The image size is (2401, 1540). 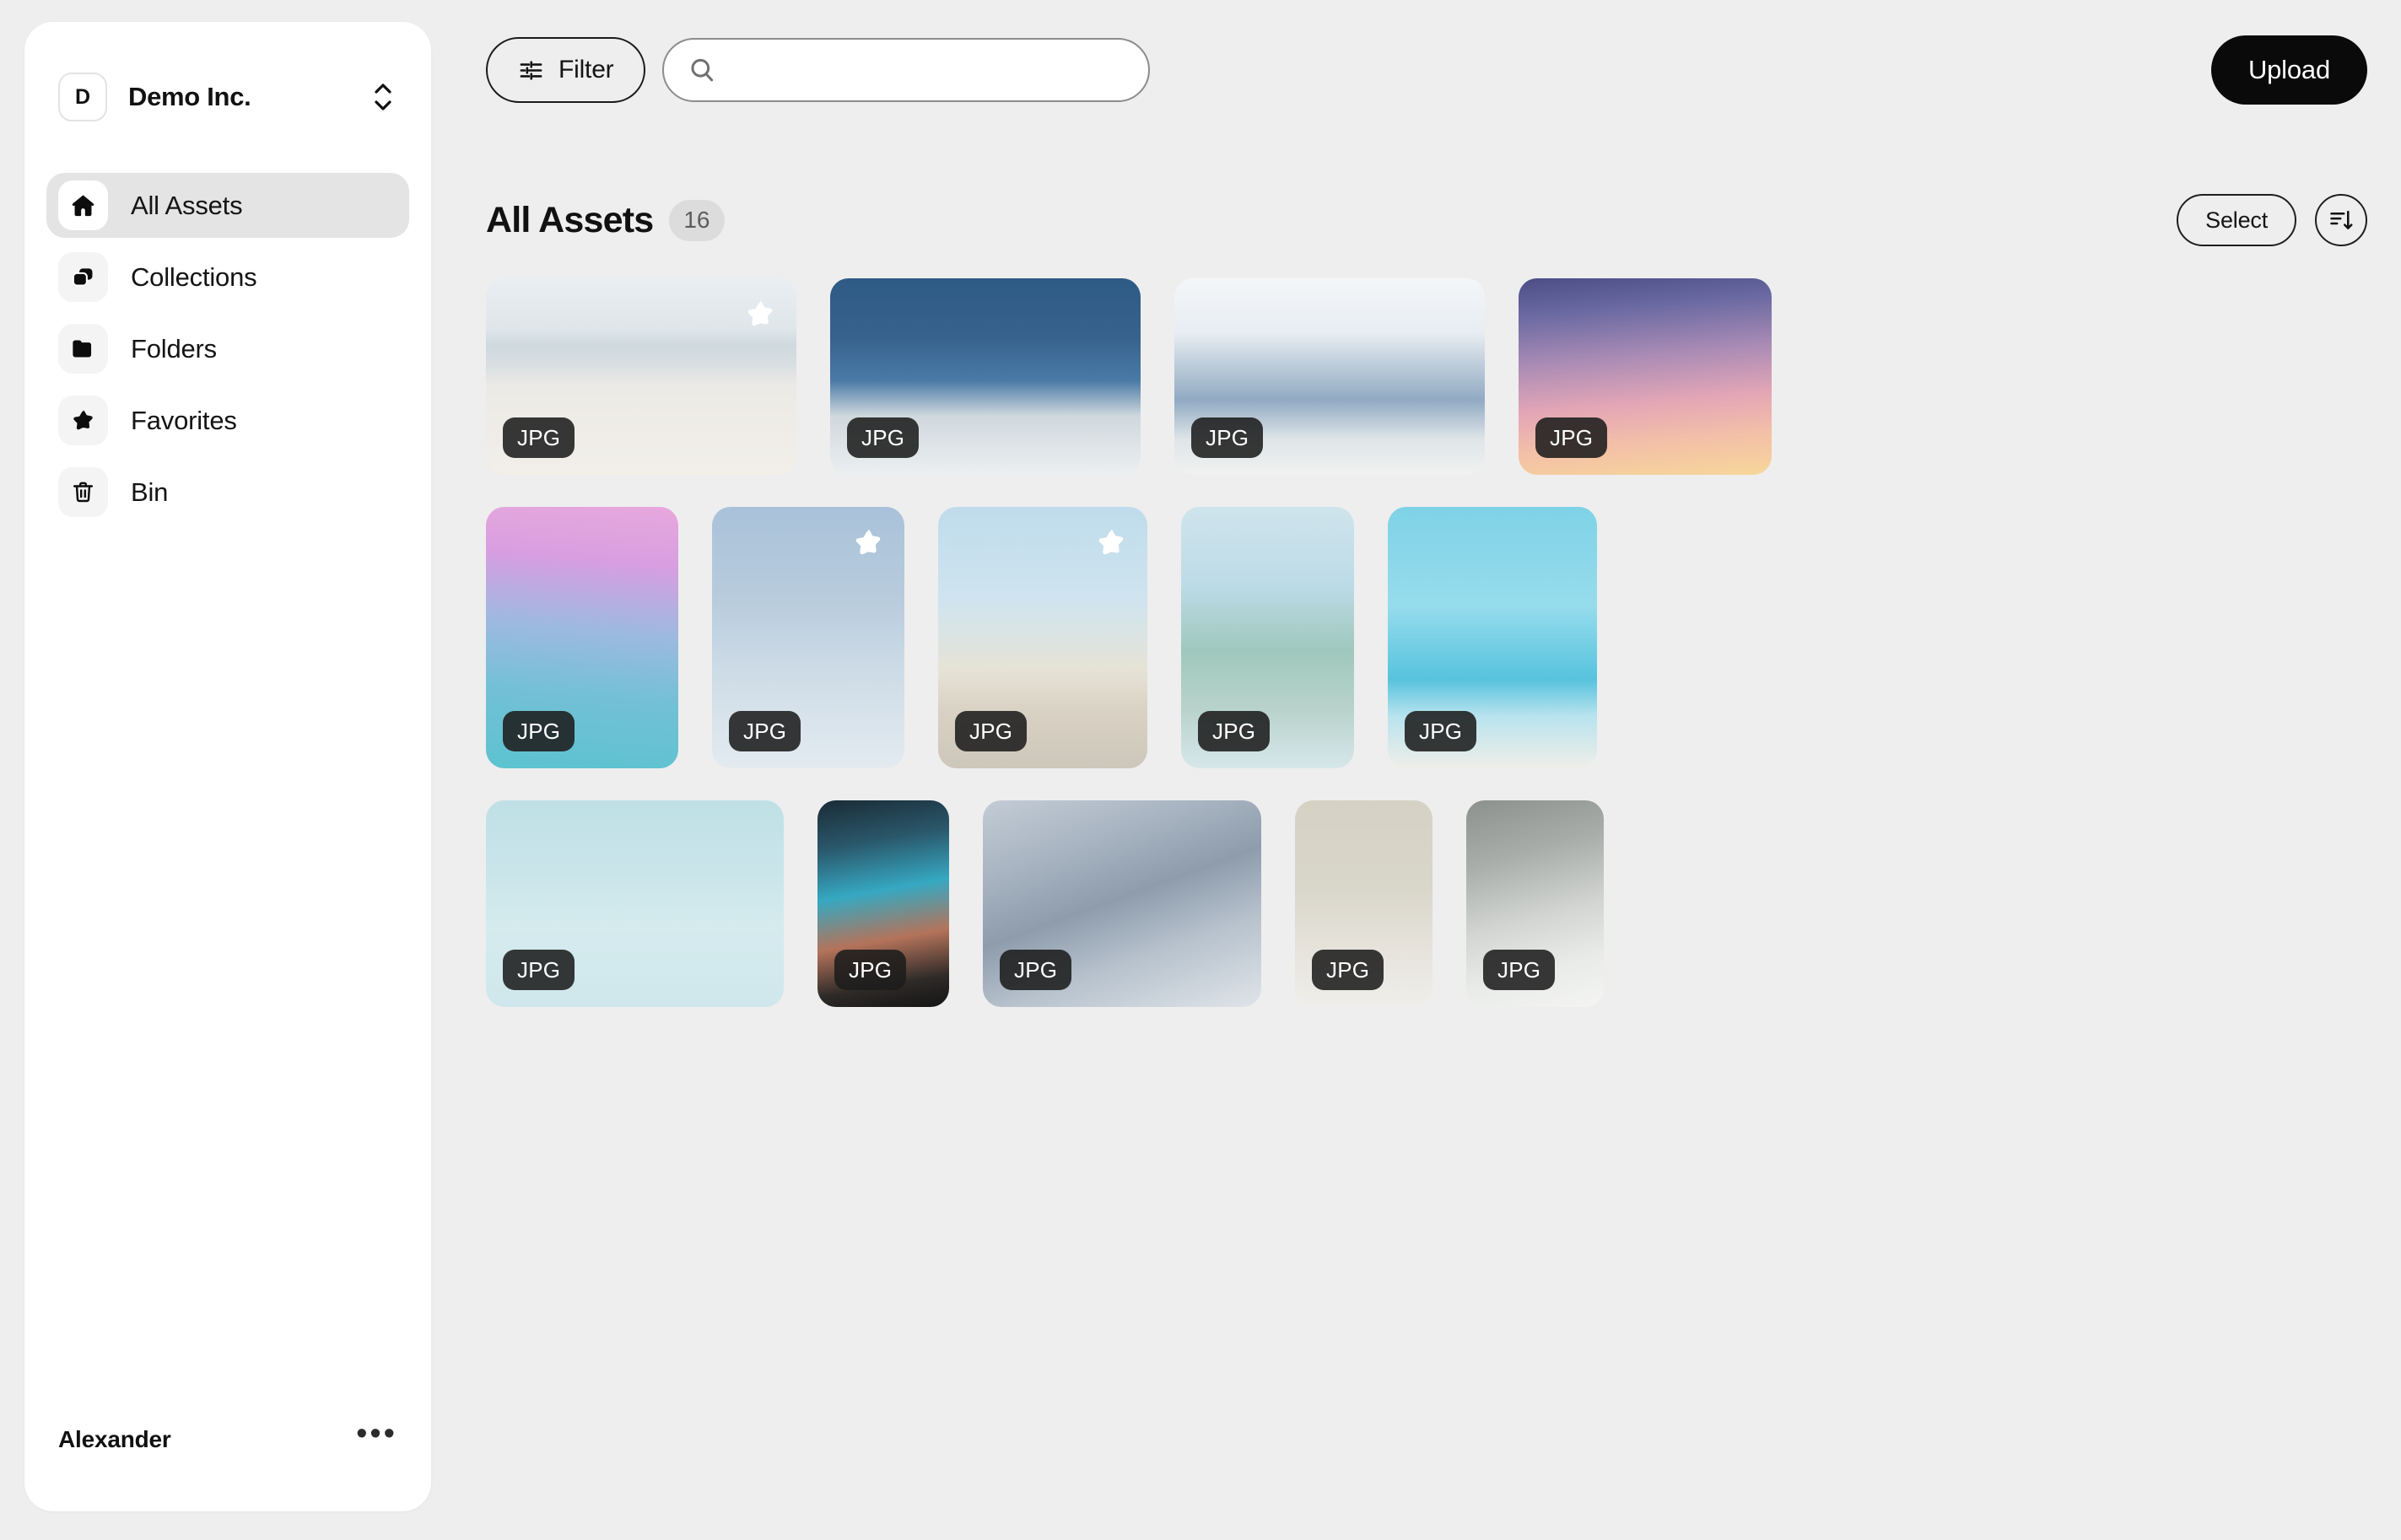 I want to click on user-menu-icon: •••, so click(x=377, y=1435).